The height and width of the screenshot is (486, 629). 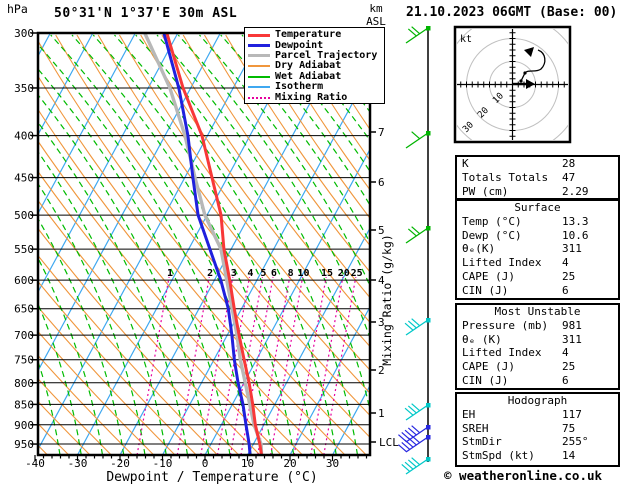 I want to click on x-tick-label: 20, so click(x=289, y=463).